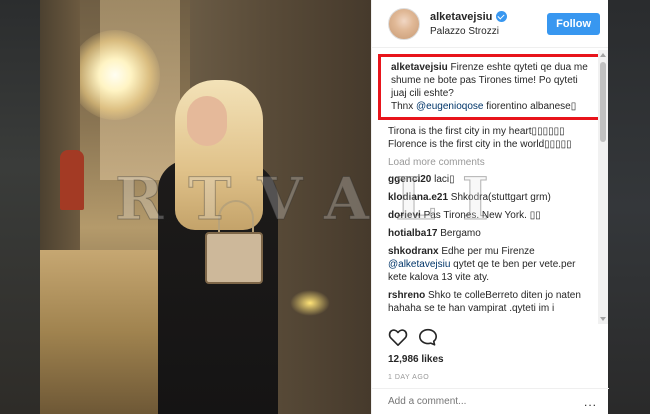  Describe the element at coordinates (492, 179) in the screenshot. I see `comment-item: ggenci20 laci▯` at that location.